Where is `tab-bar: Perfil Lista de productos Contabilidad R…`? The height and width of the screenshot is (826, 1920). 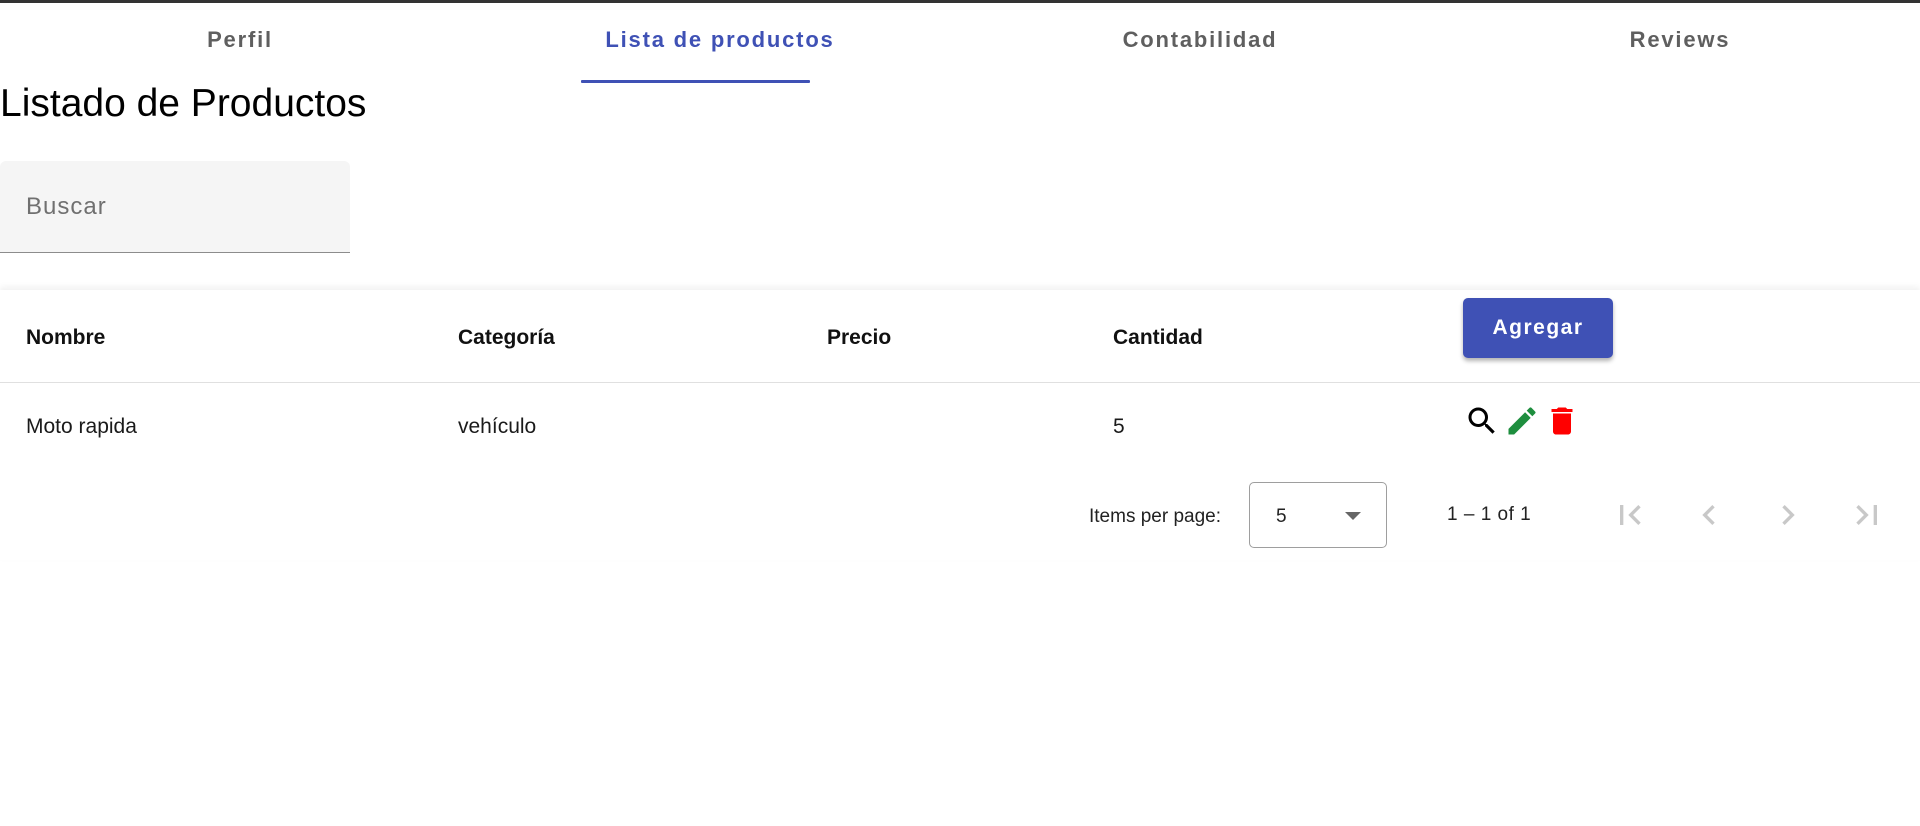 tab-bar: Perfil Lista de productos Contabilidad R… is located at coordinates (960, 43).